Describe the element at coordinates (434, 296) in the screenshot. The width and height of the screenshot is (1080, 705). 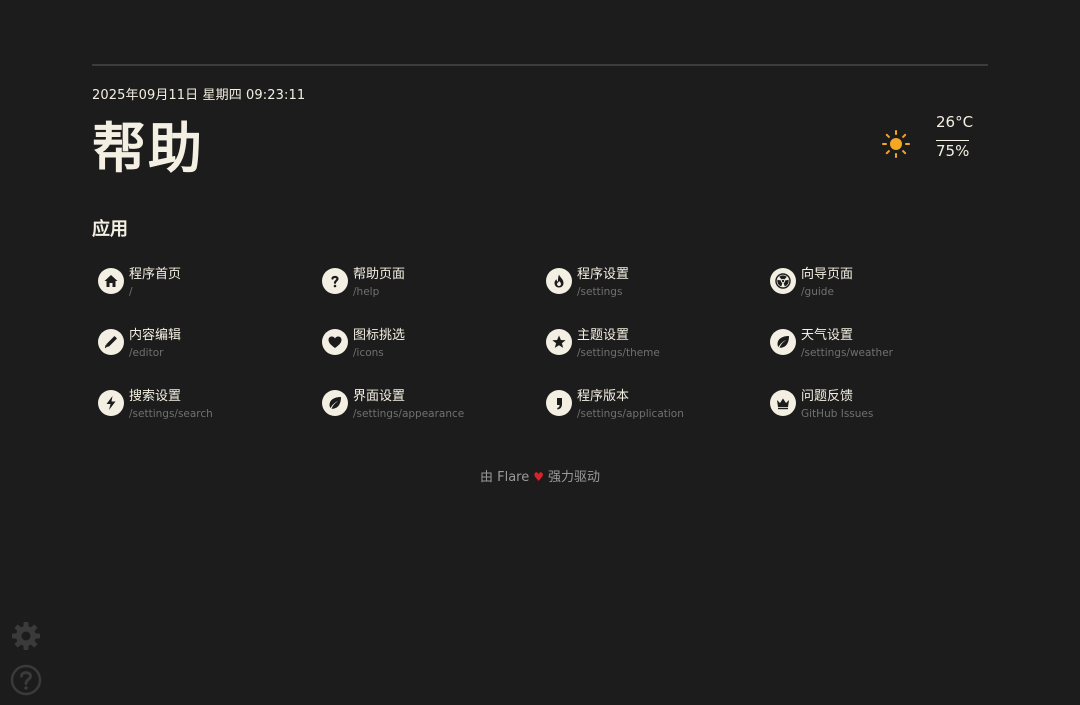
I see `app-link-help: 帮助页面 /help` at that location.